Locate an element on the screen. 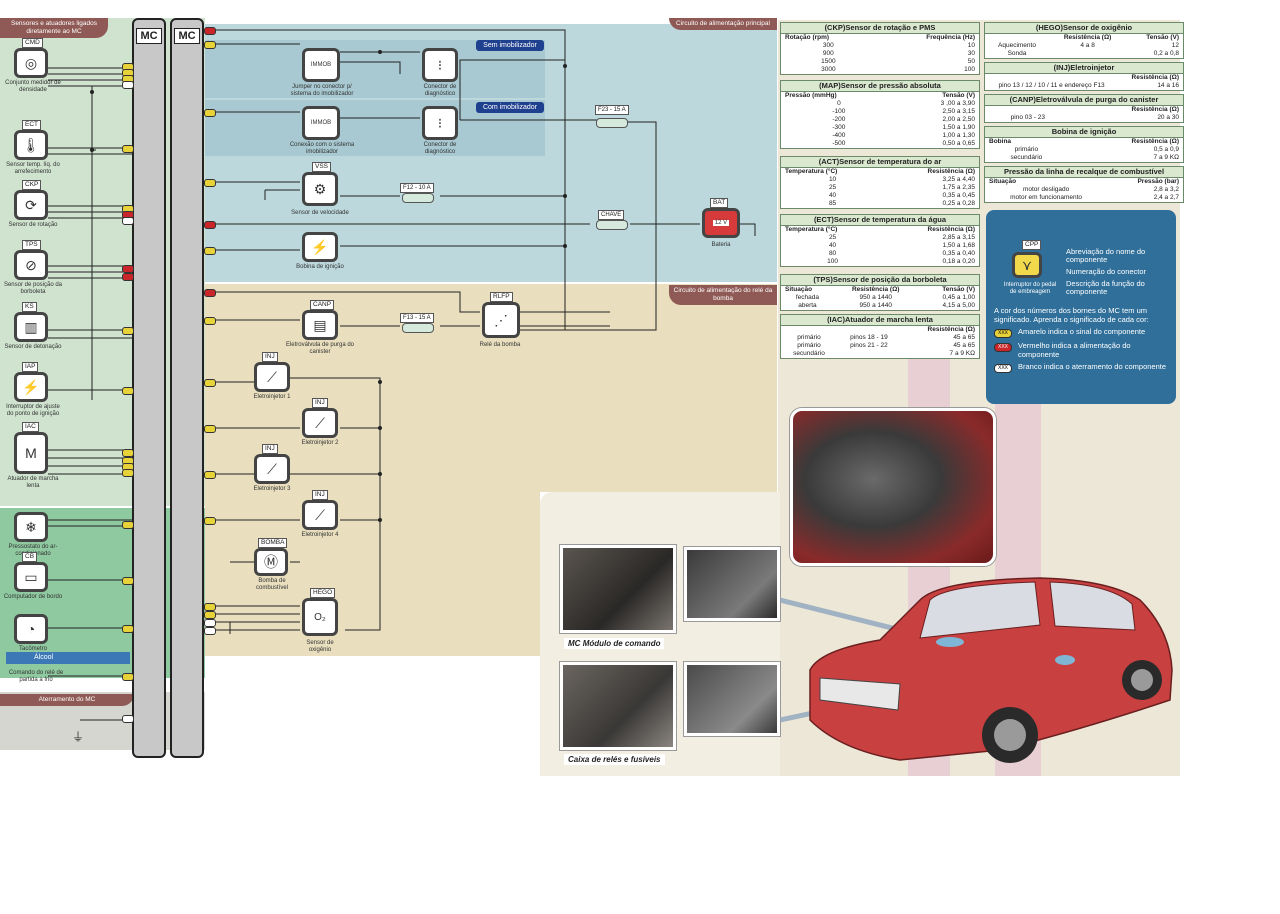  injector-3-label: Eletroinjetor 3 is located at coordinates (272, 489).